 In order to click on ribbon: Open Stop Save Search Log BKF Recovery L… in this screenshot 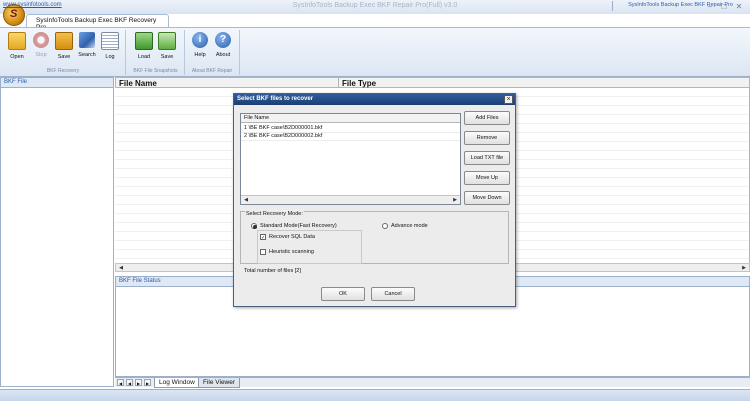, I will do `click(375, 52)`.